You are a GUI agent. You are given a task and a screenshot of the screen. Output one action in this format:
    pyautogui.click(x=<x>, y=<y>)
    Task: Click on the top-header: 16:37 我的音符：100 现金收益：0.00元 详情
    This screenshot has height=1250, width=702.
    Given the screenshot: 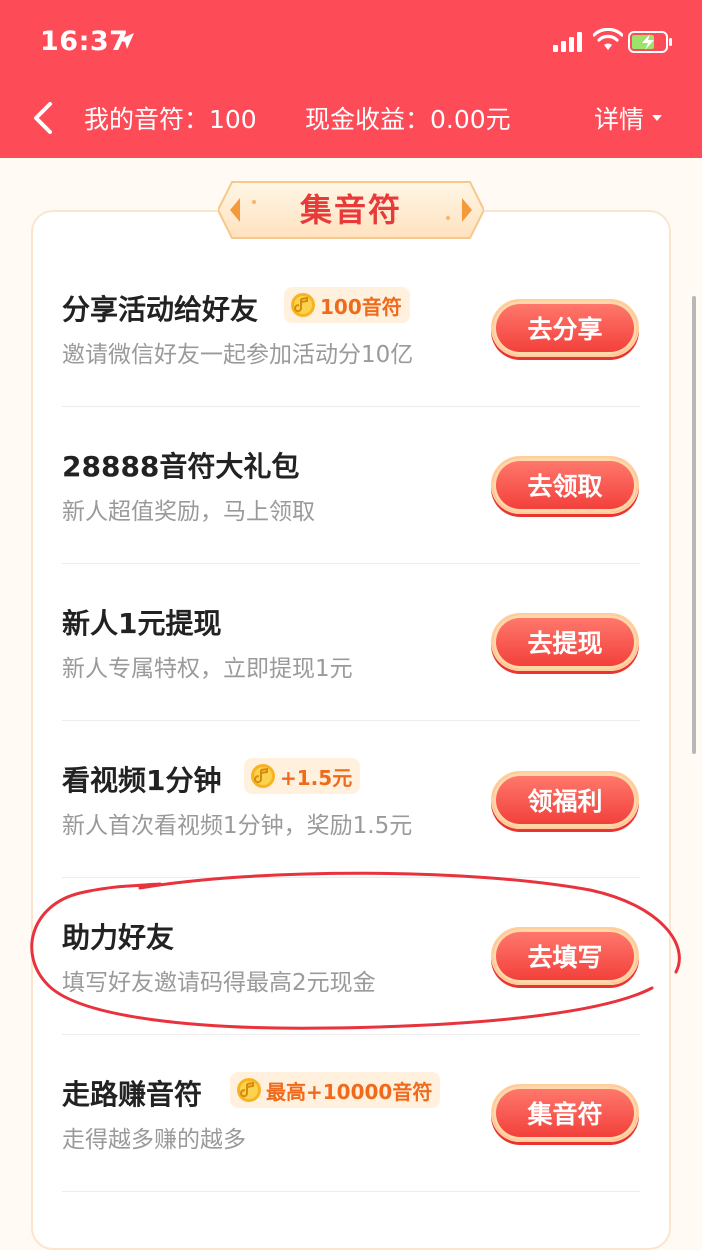 What is the action you would take?
    pyautogui.click(x=351, y=79)
    